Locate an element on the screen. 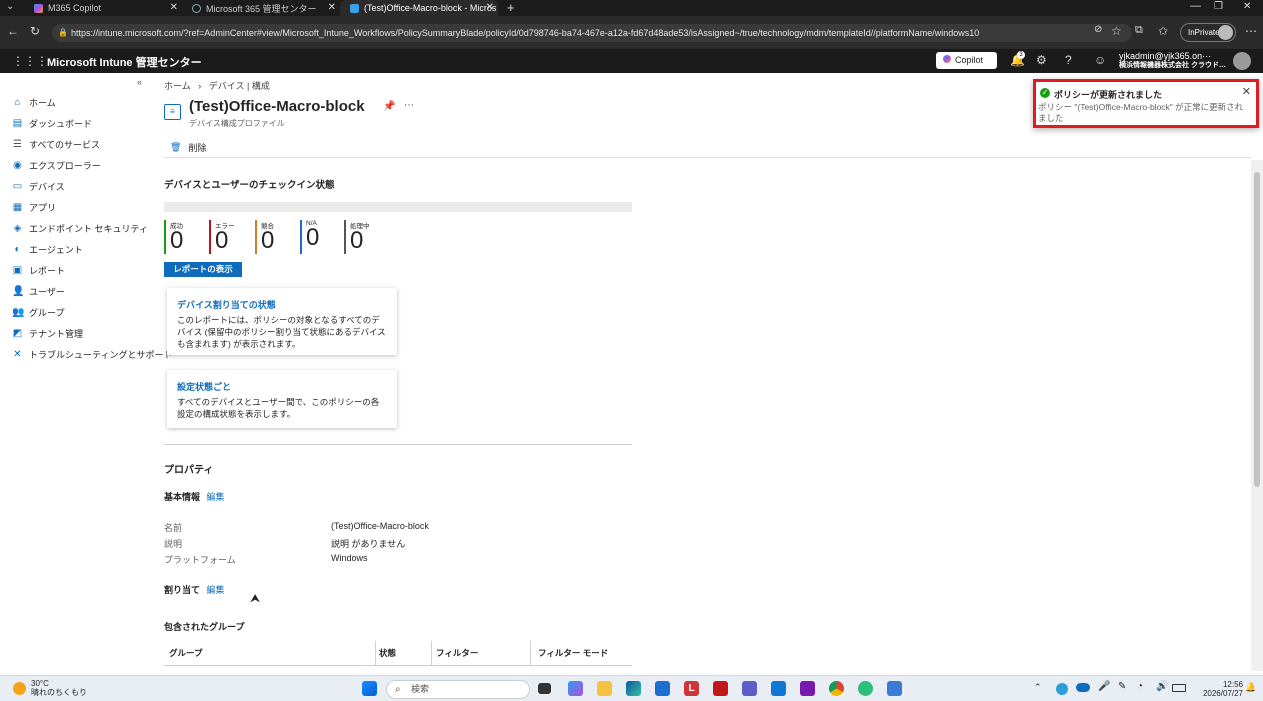 This screenshot has height=701, width=1263. portal-title: Microsoft Intune 管理センター is located at coordinates (124, 62).